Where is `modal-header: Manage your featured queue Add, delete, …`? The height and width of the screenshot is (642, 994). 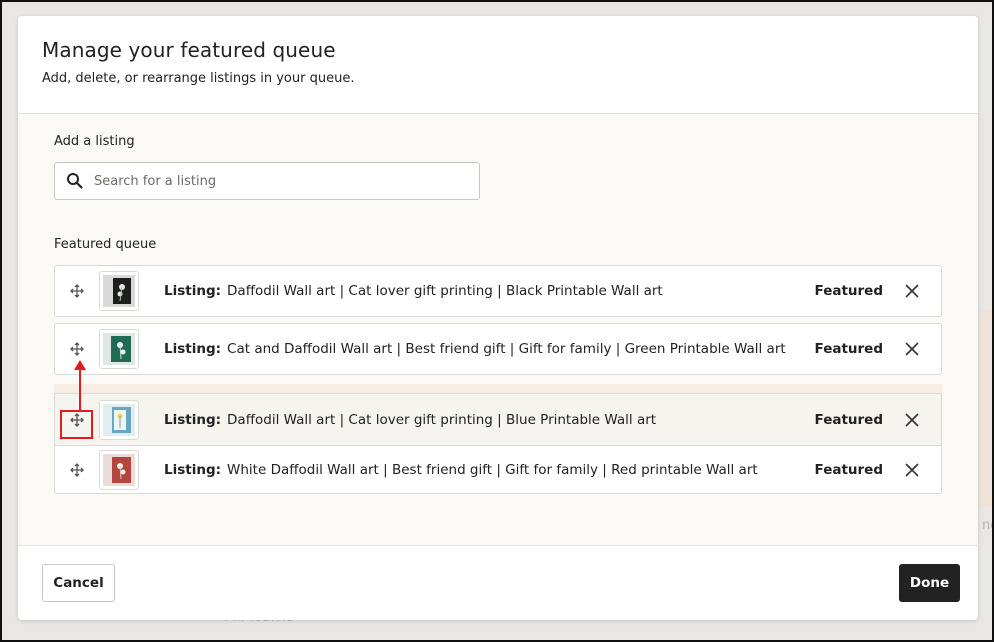
modal-header: Manage your featured queue Add, delete, … is located at coordinates (498, 65).